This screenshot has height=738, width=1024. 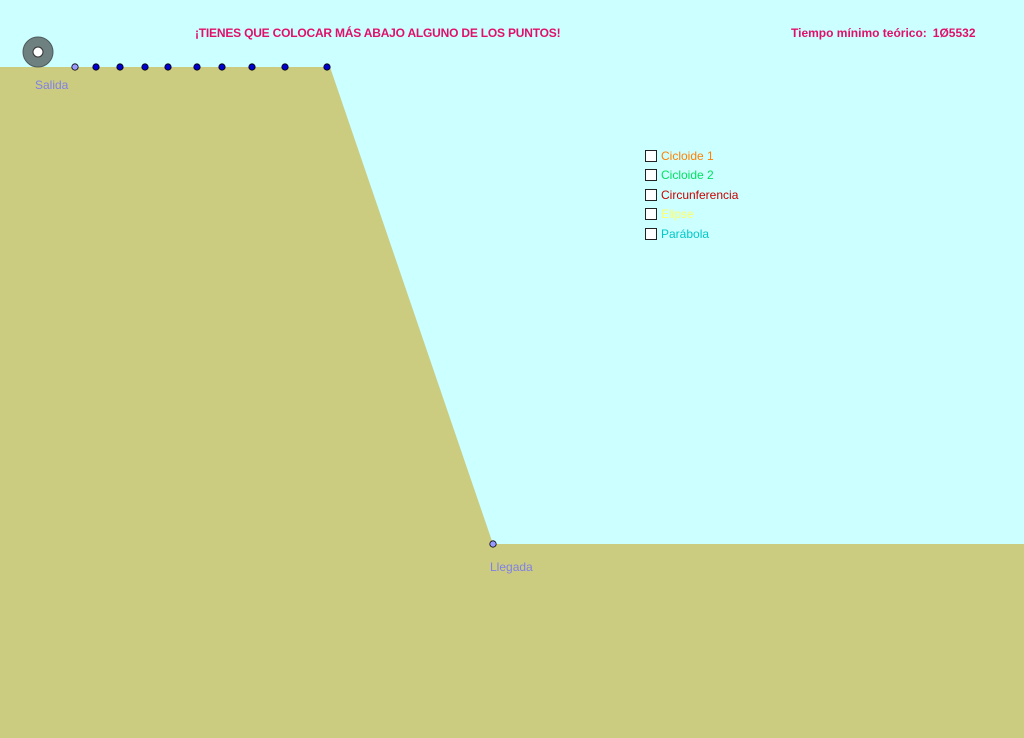 What do you see at coordinates (687, 155) in the screenshot?
I see `curve-label: Cicloide 1` at bounding box center [687, 155].